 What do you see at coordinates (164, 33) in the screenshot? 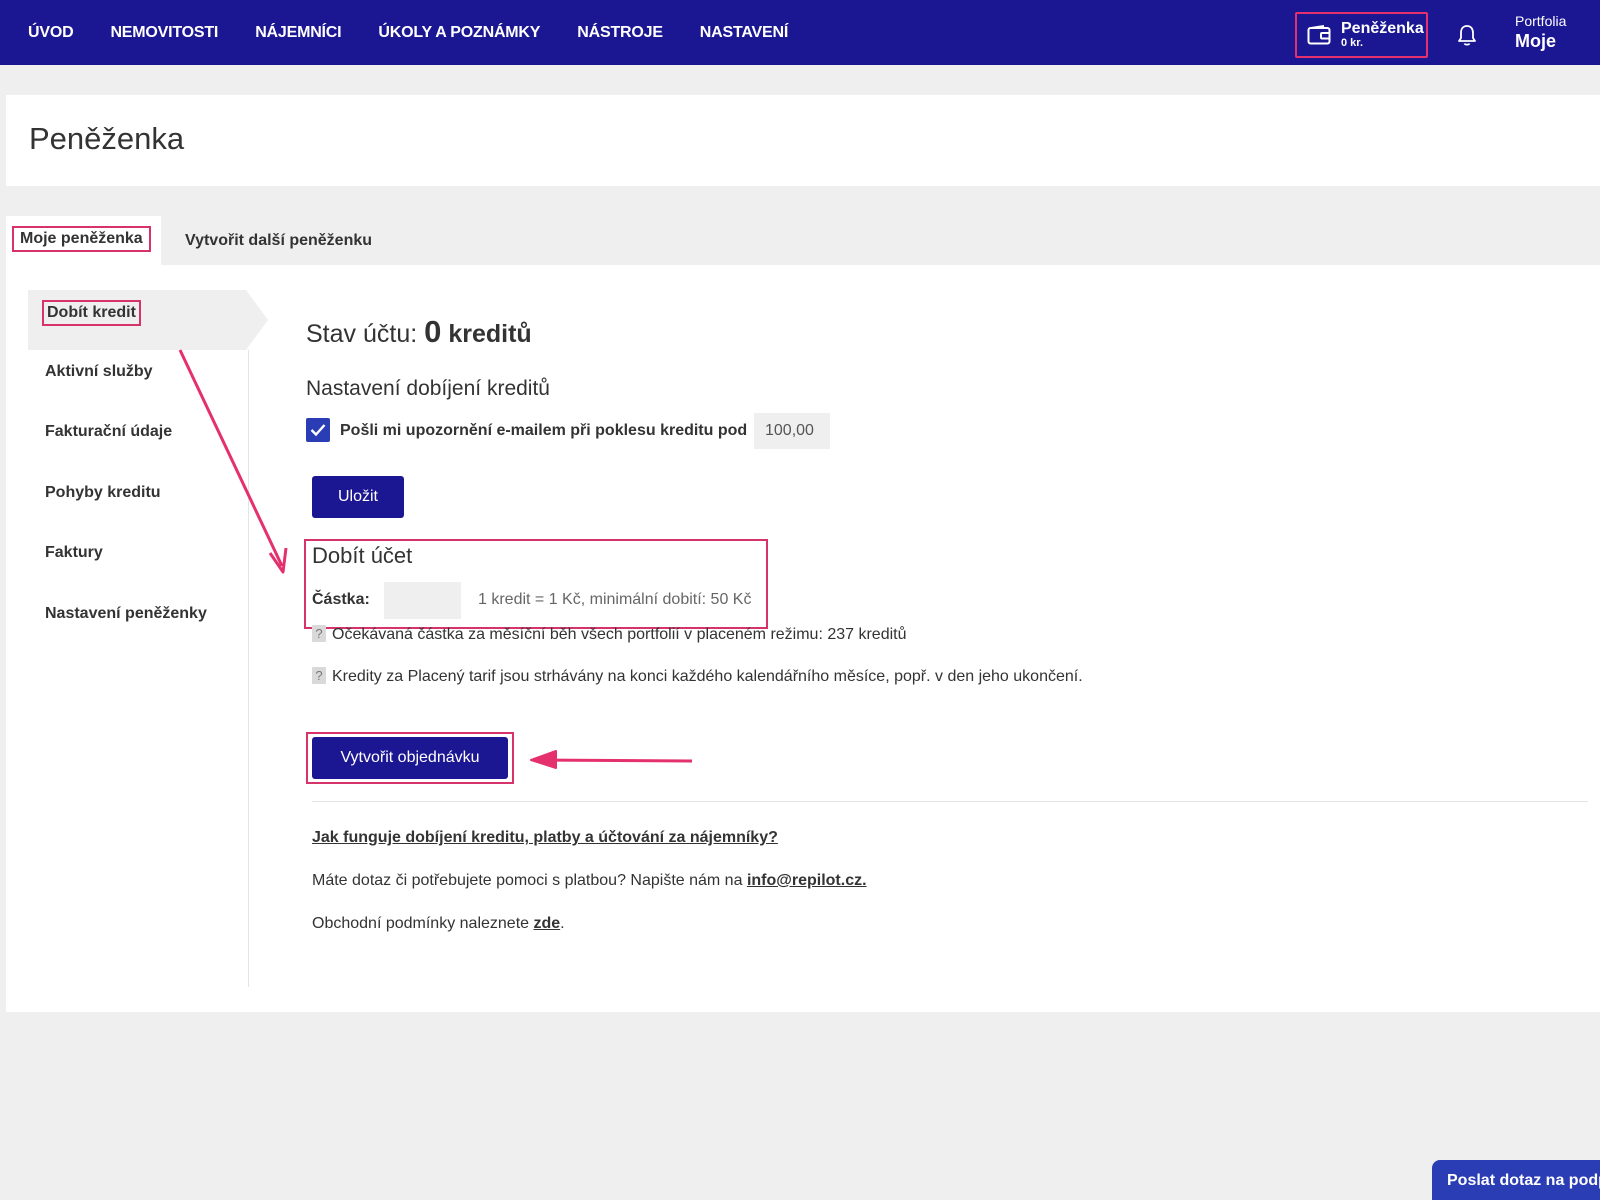
I see `nav-item-nemovitosti: NEMOVITOSTI` at bounding box center [164, 33].